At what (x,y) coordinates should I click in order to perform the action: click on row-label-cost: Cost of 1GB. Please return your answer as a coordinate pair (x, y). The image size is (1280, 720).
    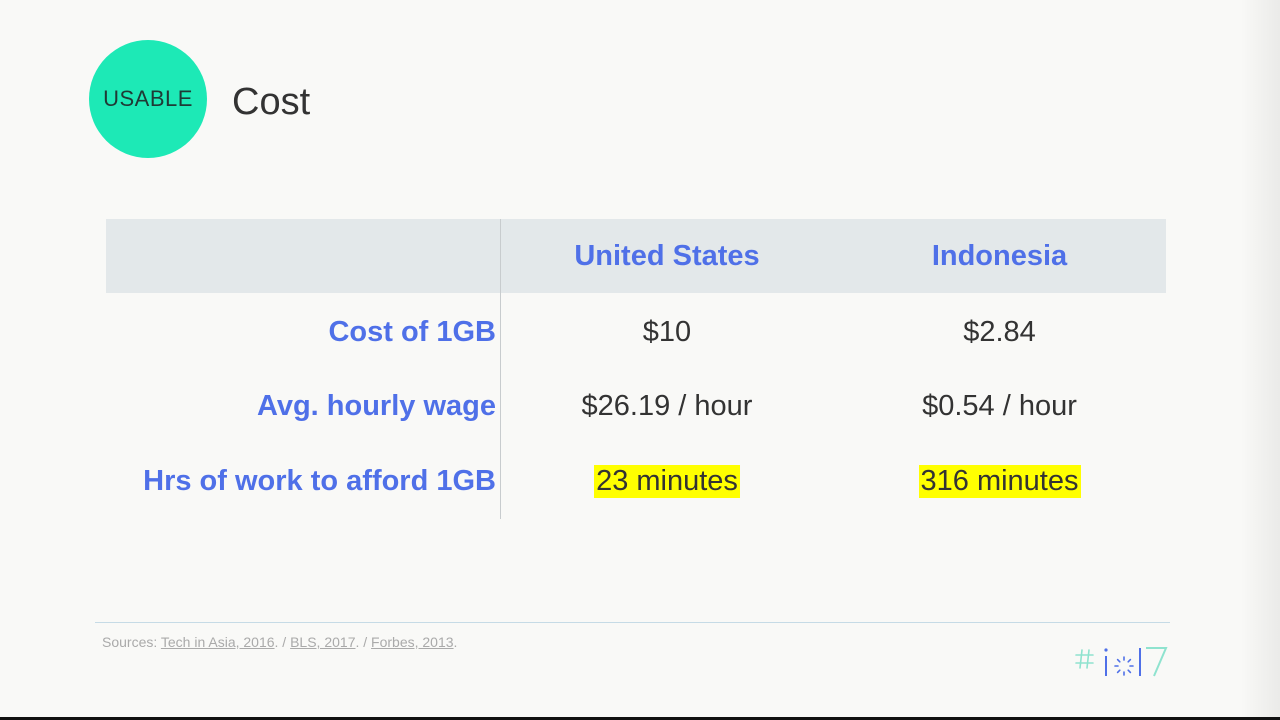
    Looking at the image, I should click on (412, 331).